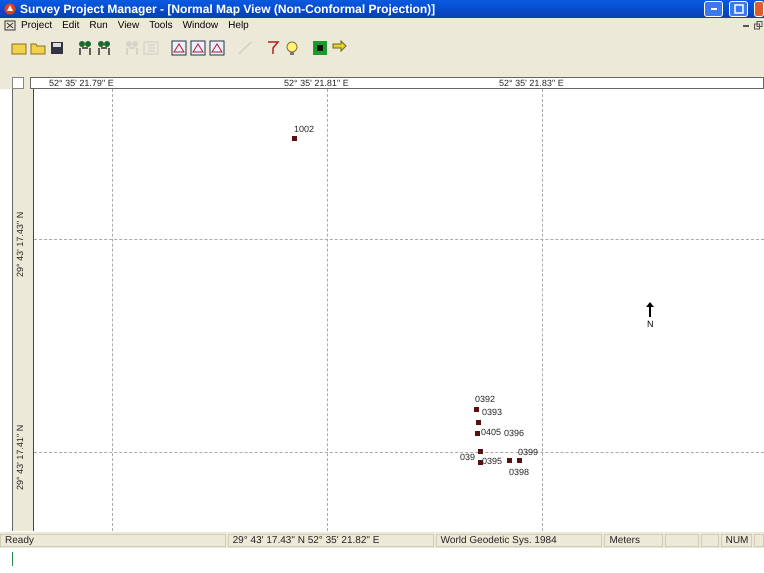 This screenshot has width=764, height=573. Describe the element at coordinates (736, 540) in the screenshot. I see `status-pane: NUM` at that location.